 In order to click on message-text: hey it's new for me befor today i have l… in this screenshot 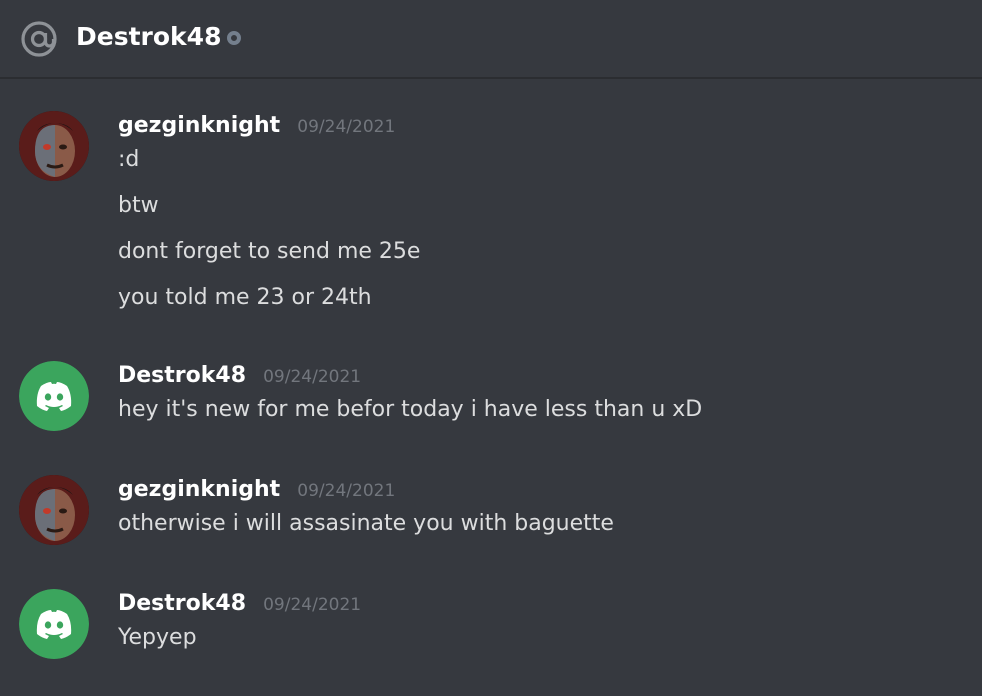, I will do `click(410, 409)`.